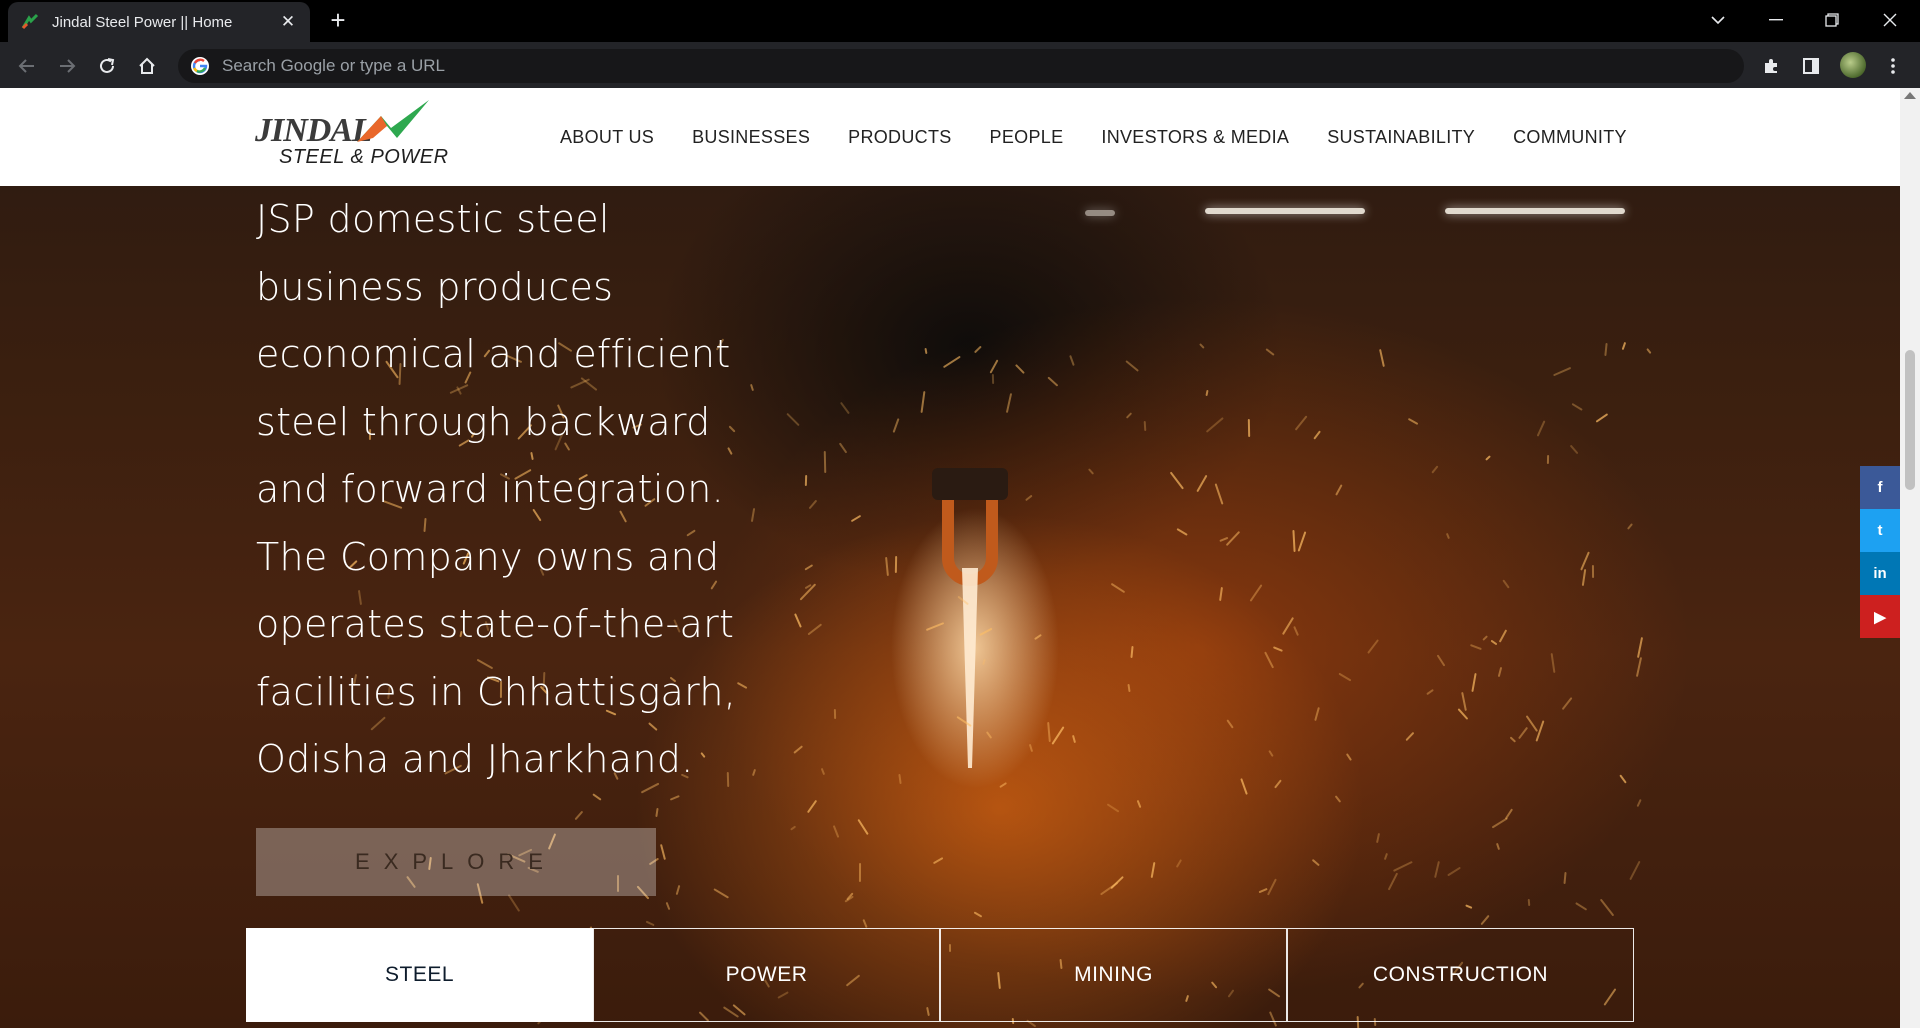 The width and height of the screenshot is (1920, 1028). Describe the element at coordinates (200, 66) in the screenshot. I see `google-g-icon` at that location.